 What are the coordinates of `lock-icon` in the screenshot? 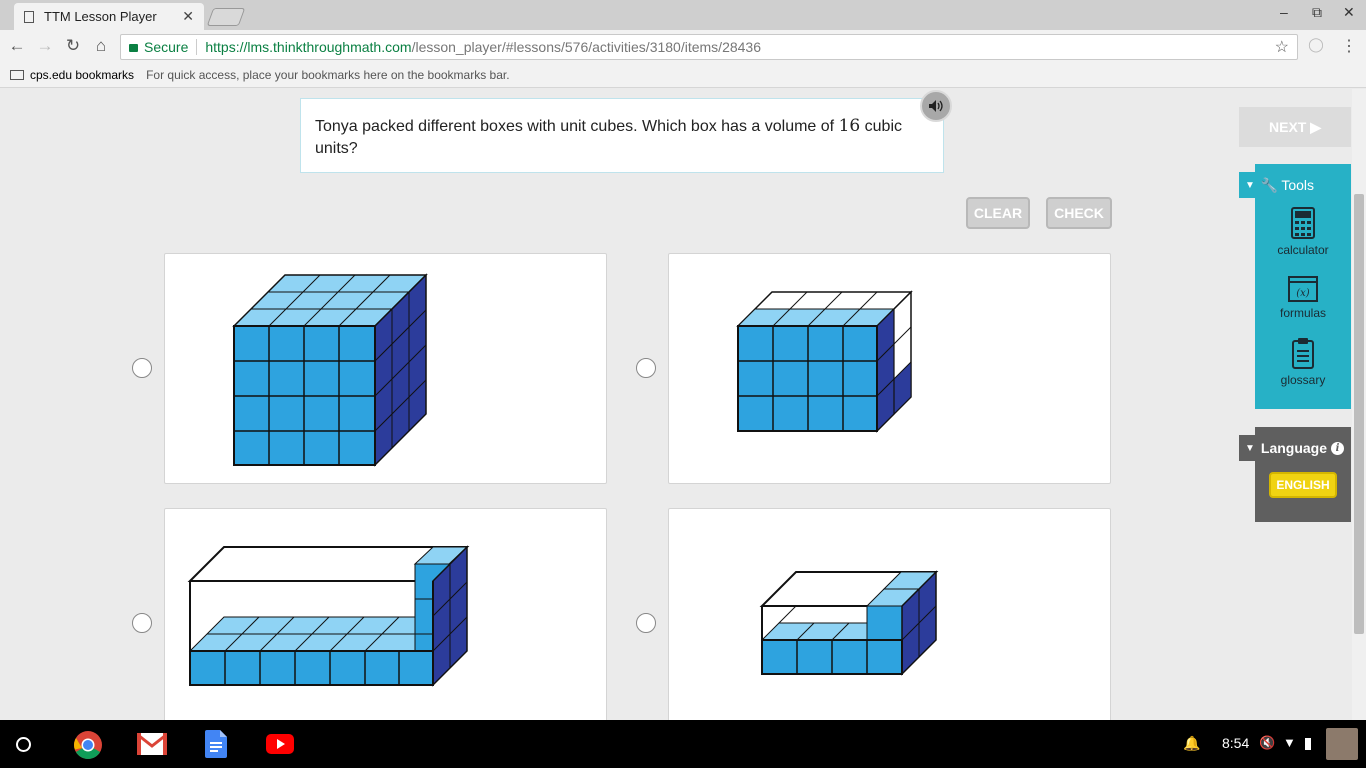 It's located at (133, 48).